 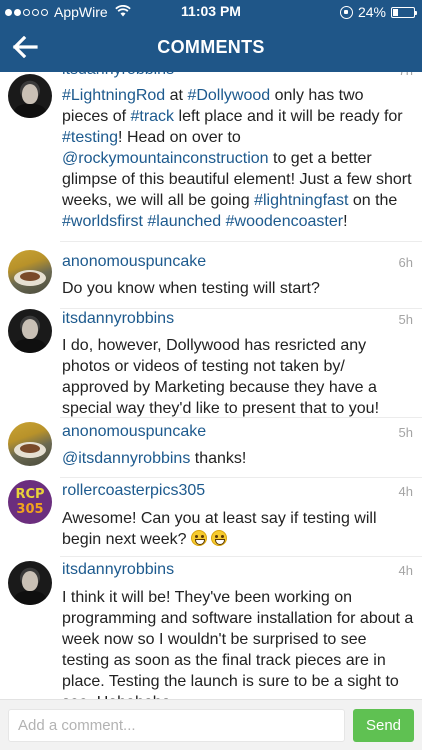 What do you see at coordinates (211, 11) in the screenshot?
I see `status-bar: AppWire 11:03 PM 24%` at bounding box center [211, 11].